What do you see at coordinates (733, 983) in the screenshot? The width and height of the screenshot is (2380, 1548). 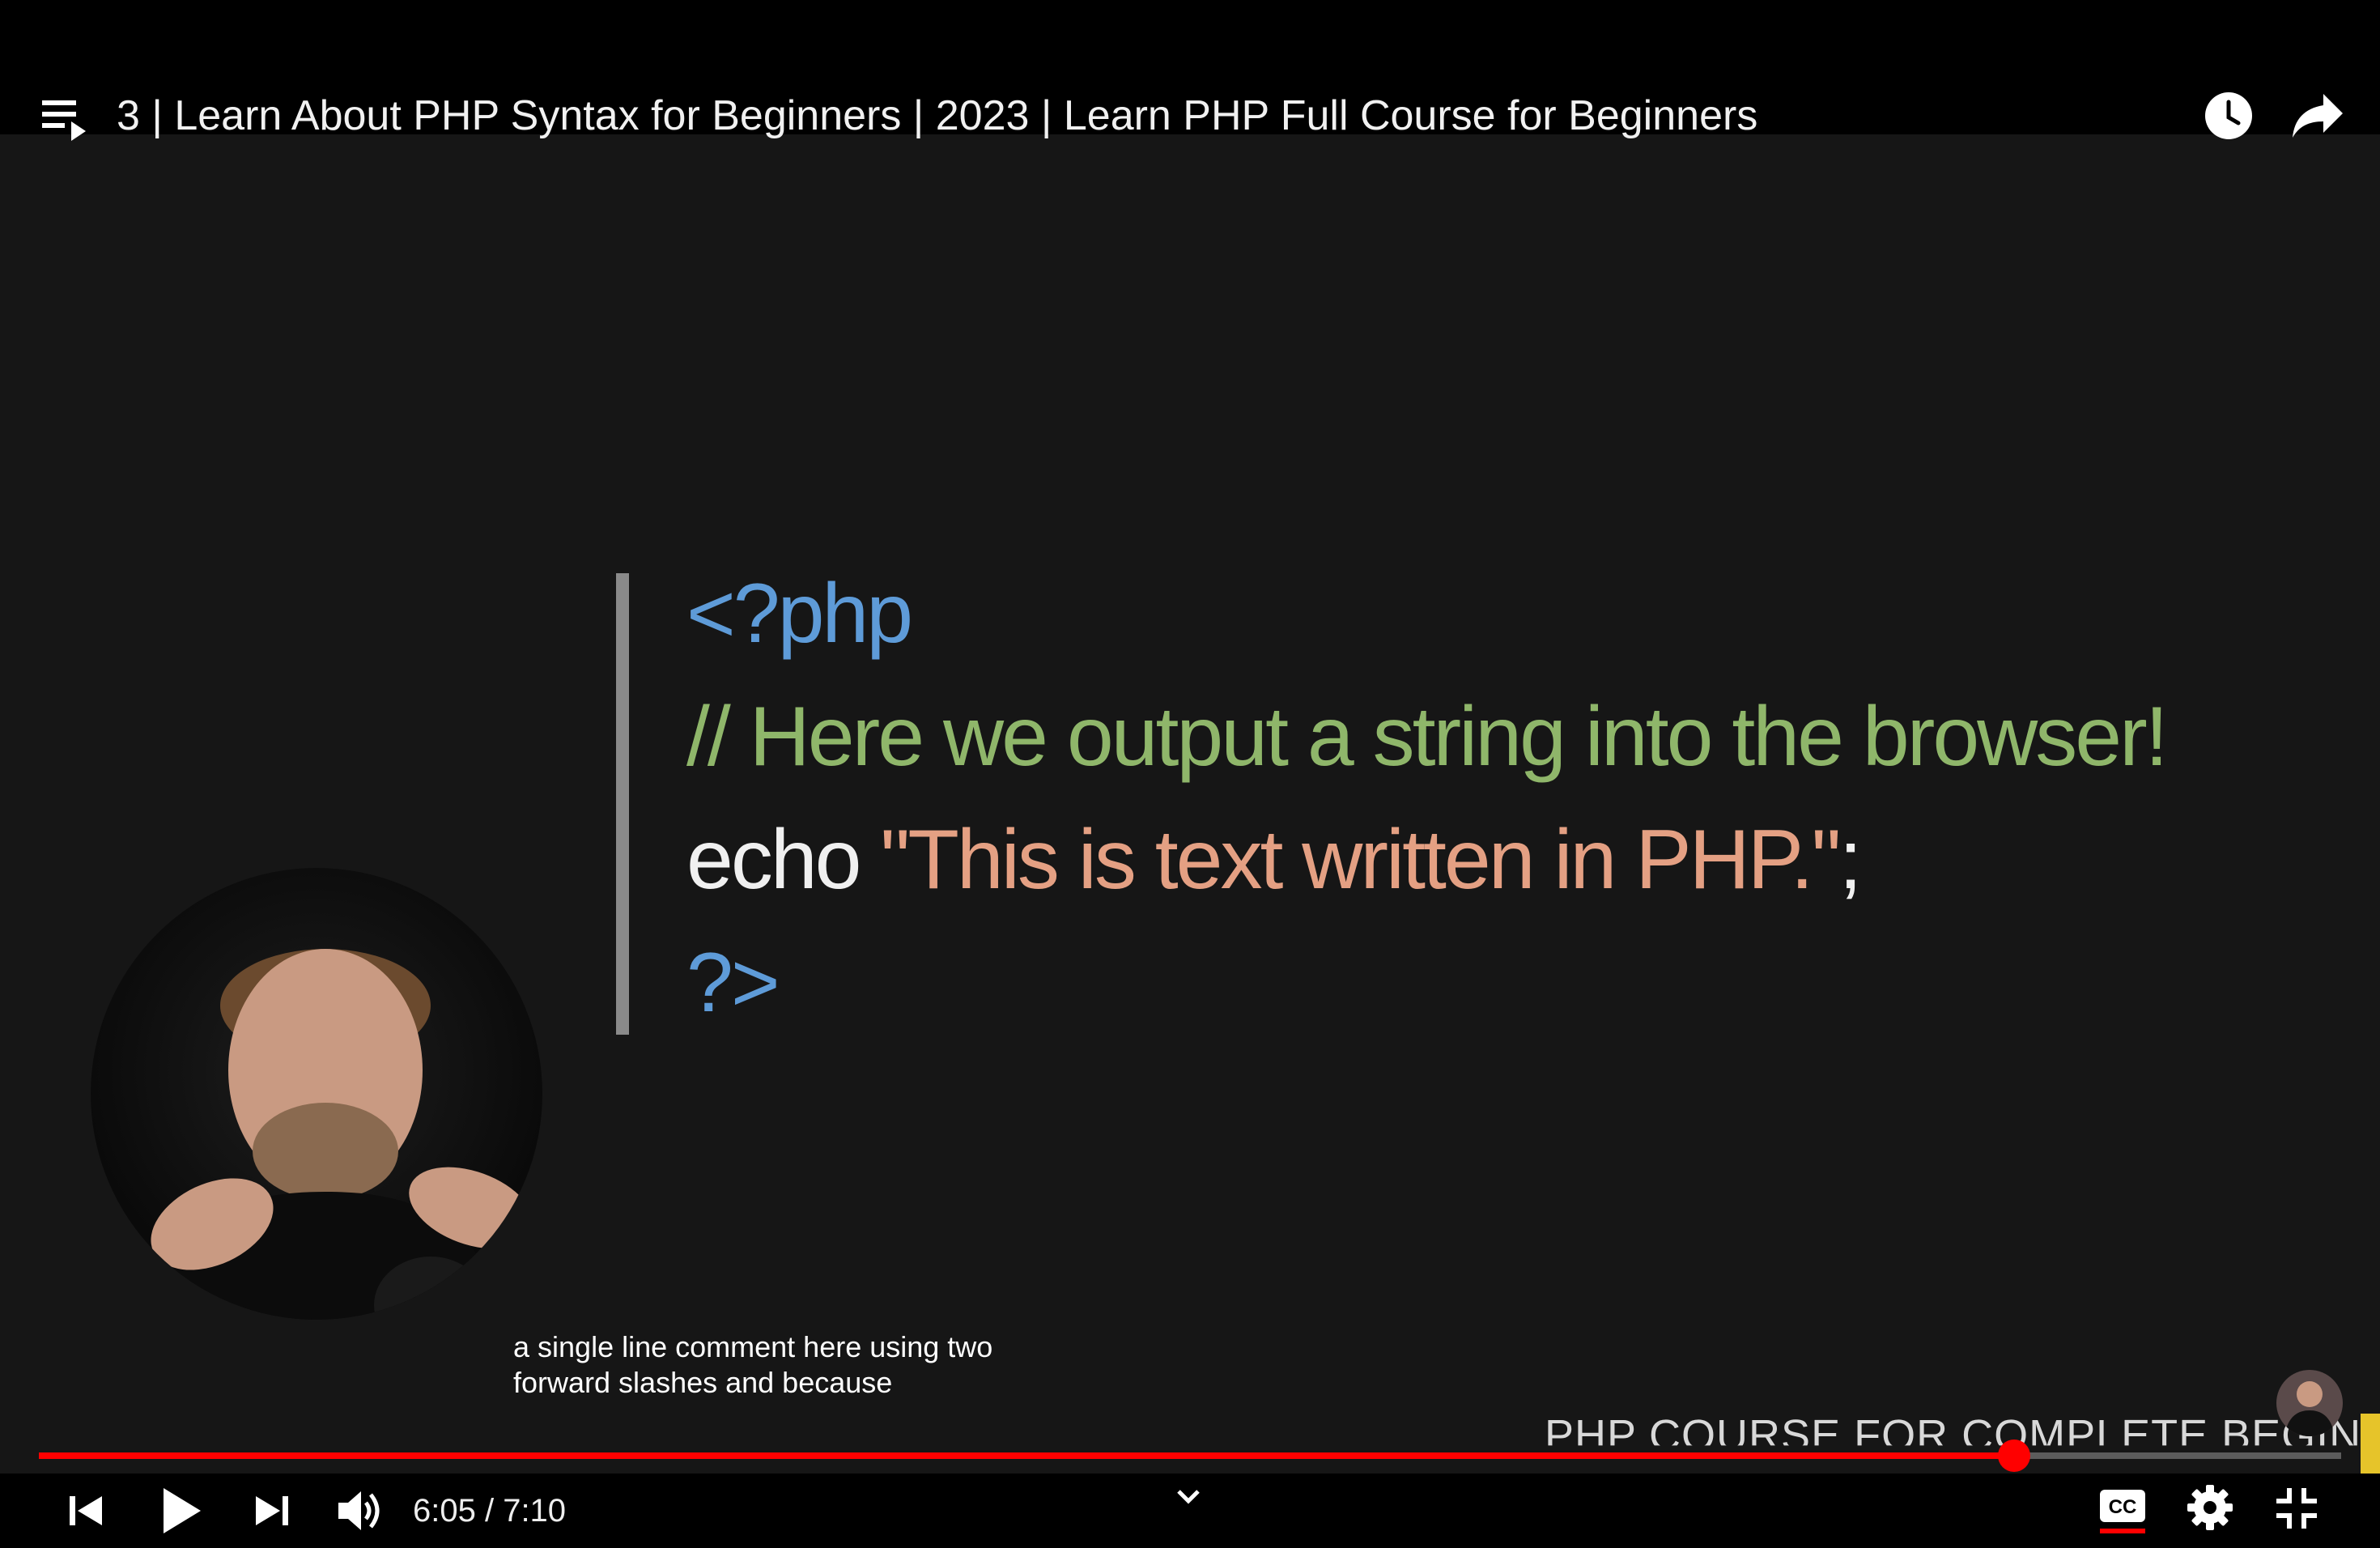 I see `code-line-php-close: ?>` at bounding box center [733, 983].